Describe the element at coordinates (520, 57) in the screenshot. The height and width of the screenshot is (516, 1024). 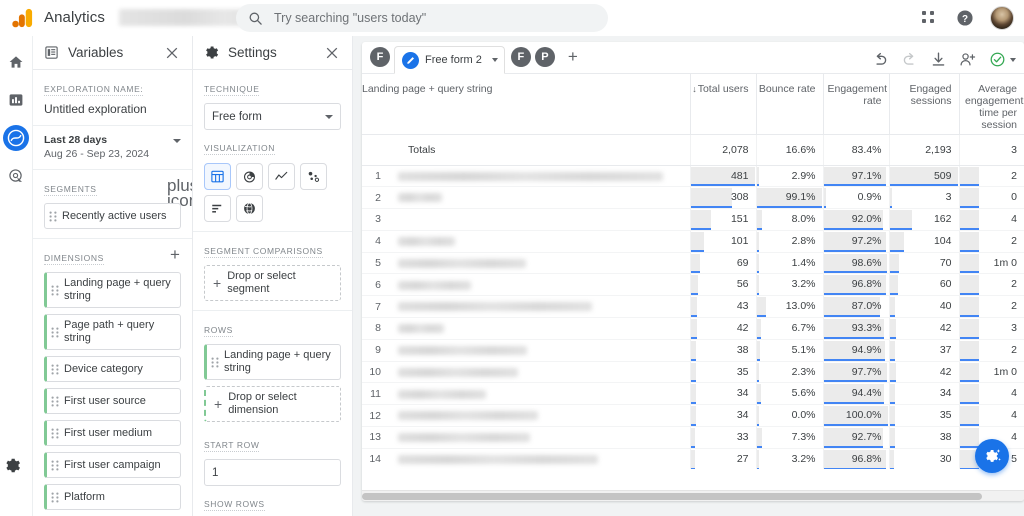
I see `tab-f2: F` at that location.